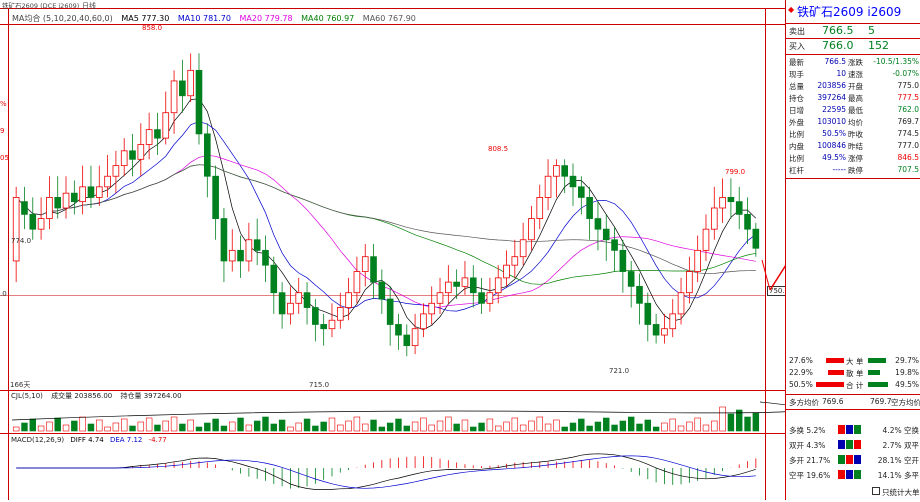 This screenshot has width=920, height=502. Describe the element at coordinates (791, 9) in the screenshot. I see `flag-icon: ◆` at that location.